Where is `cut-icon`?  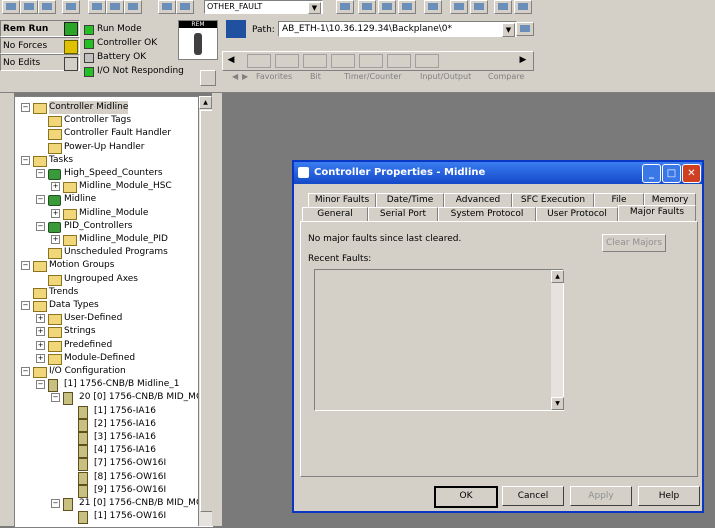
cut-icon is located at coordinates (97, 7).